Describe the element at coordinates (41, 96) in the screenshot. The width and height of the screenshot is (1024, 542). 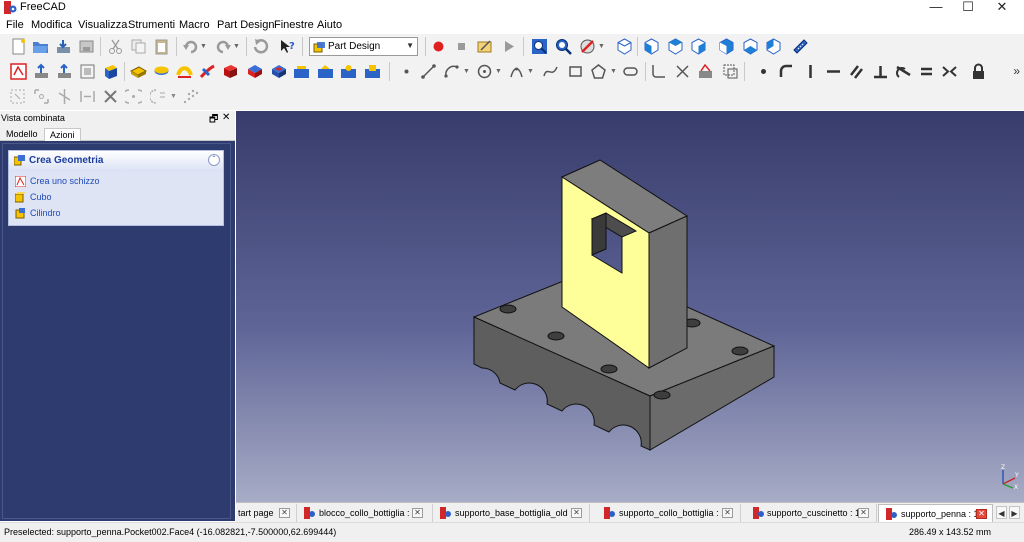
I see `select-origin-icon` at that location.